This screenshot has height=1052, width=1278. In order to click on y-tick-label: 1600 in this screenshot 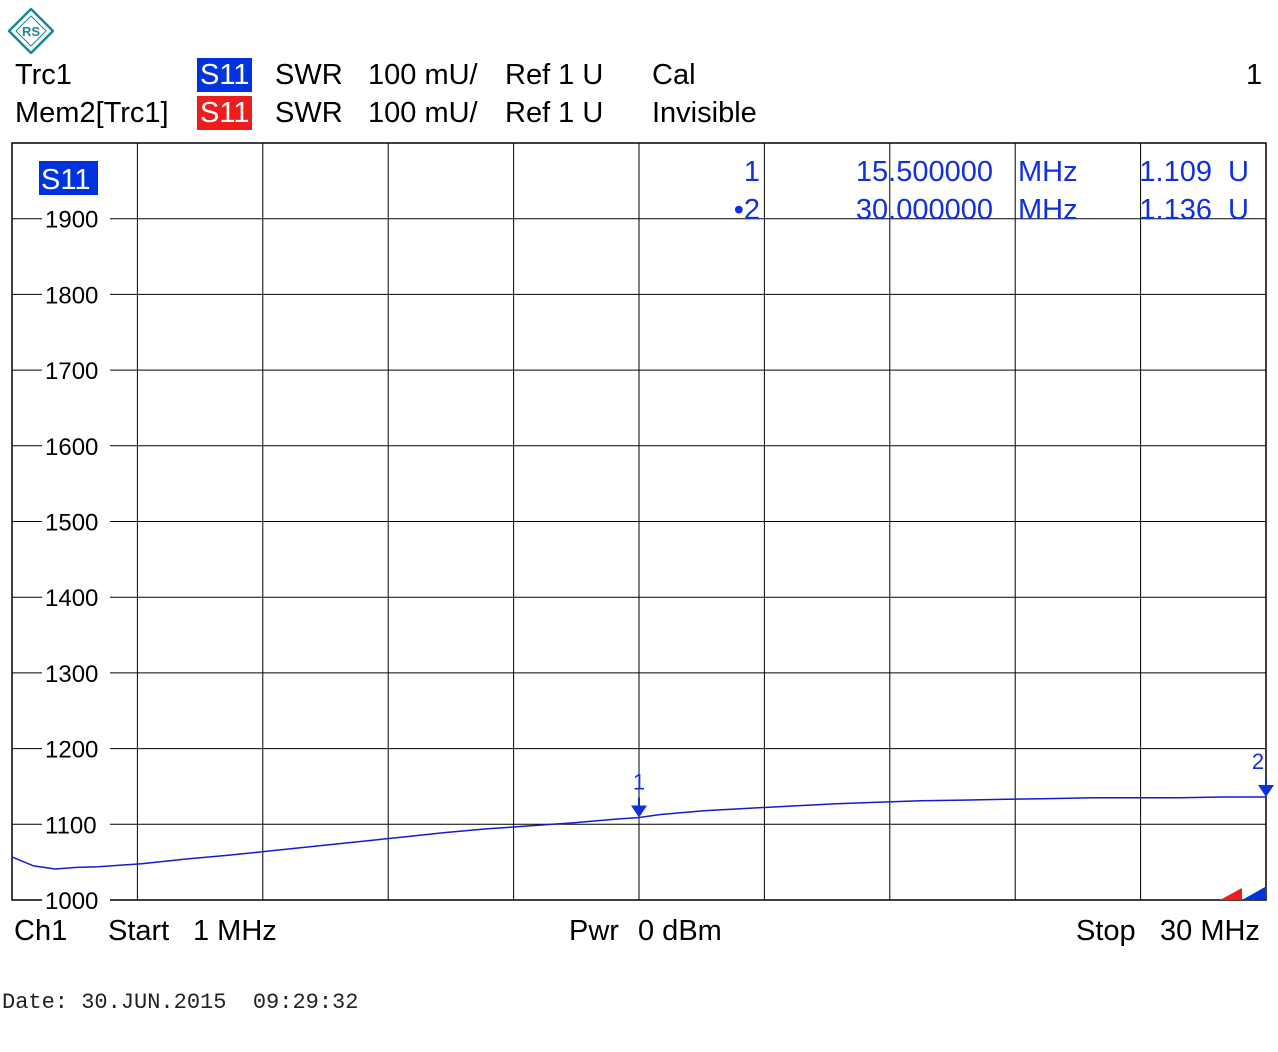, I will do `click(71, 447)`.